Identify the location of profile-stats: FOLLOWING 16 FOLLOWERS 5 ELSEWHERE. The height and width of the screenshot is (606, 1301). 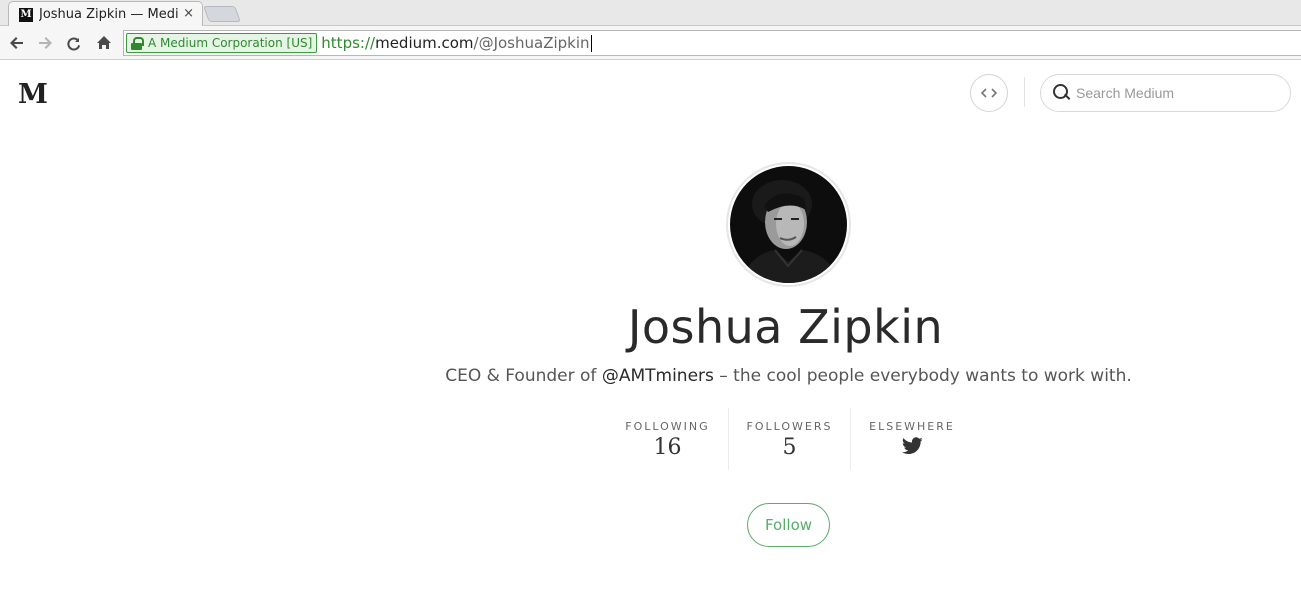
(790, 439).